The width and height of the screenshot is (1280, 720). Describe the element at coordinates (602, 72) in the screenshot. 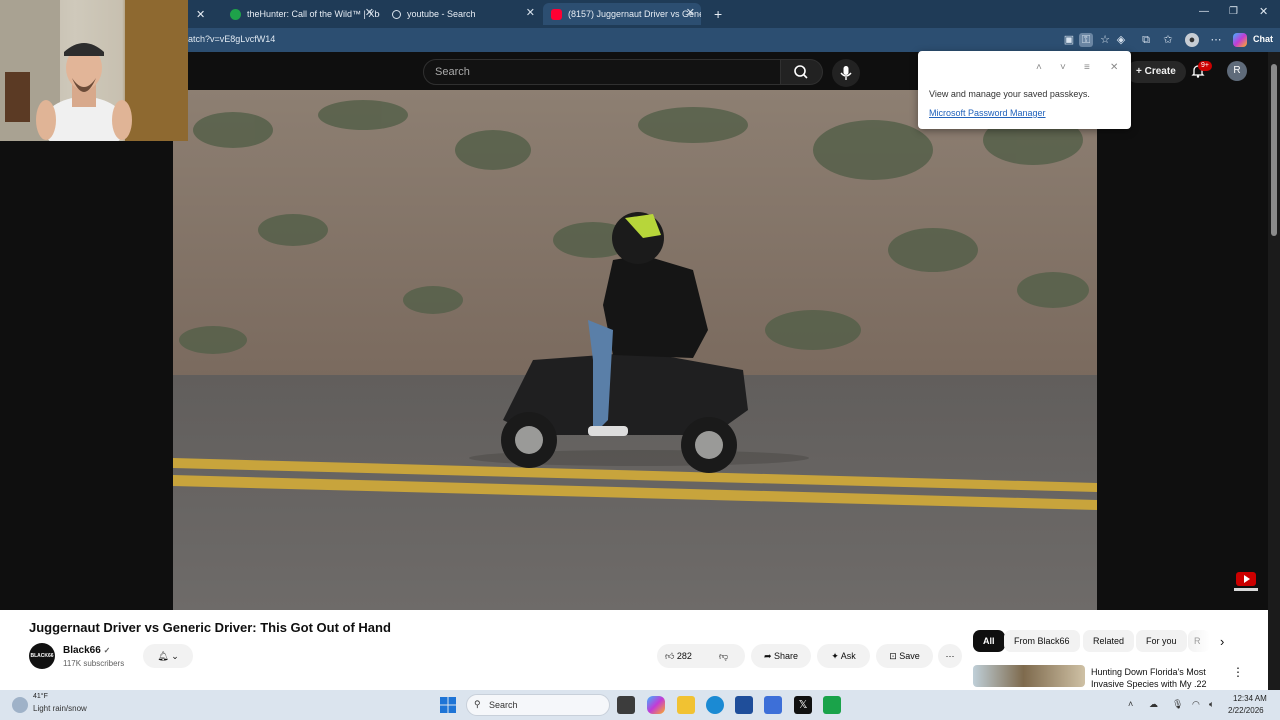

I see `search-input: Search` at that location.